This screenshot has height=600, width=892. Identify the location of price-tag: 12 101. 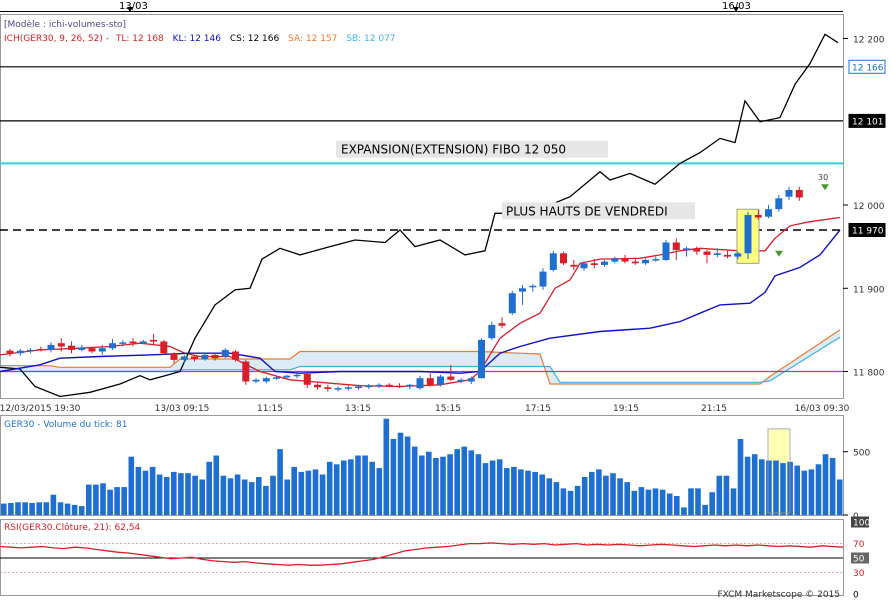
(867, 120).